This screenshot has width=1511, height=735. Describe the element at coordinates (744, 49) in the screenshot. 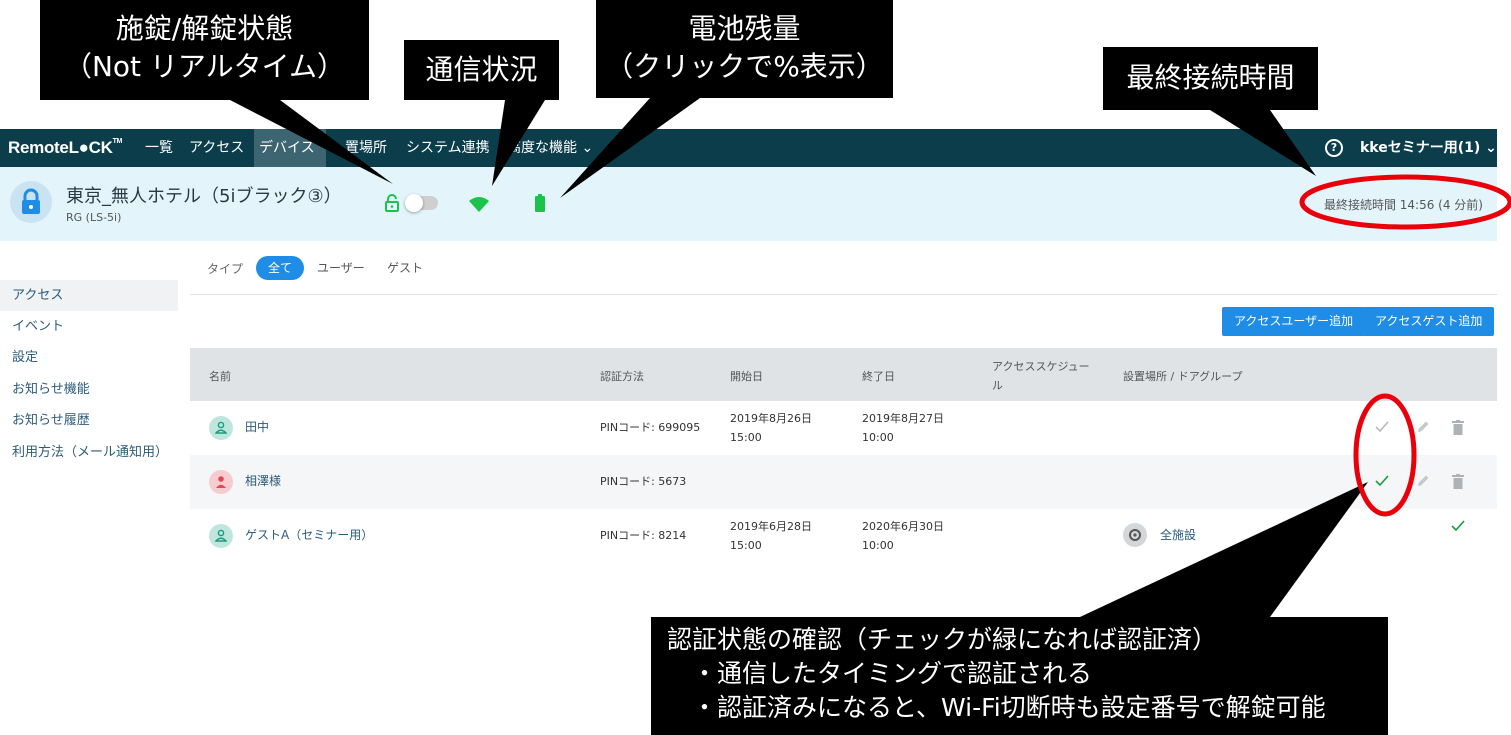

I see `callout-battery: 電池残量 （クリックで%表示）` at that location.